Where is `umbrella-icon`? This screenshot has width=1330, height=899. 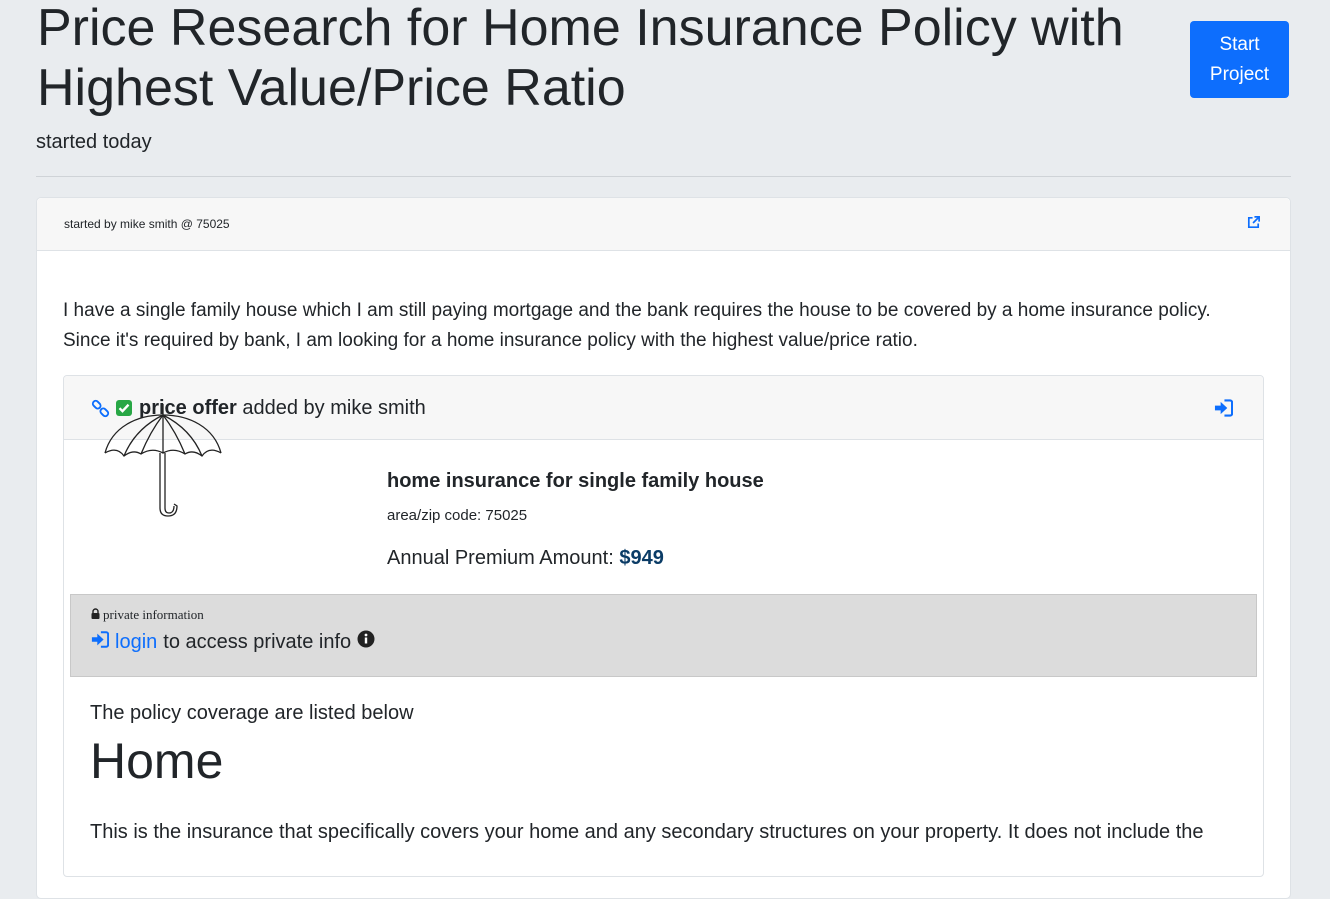
umbrella-icon is located at coordinates (163, 462).